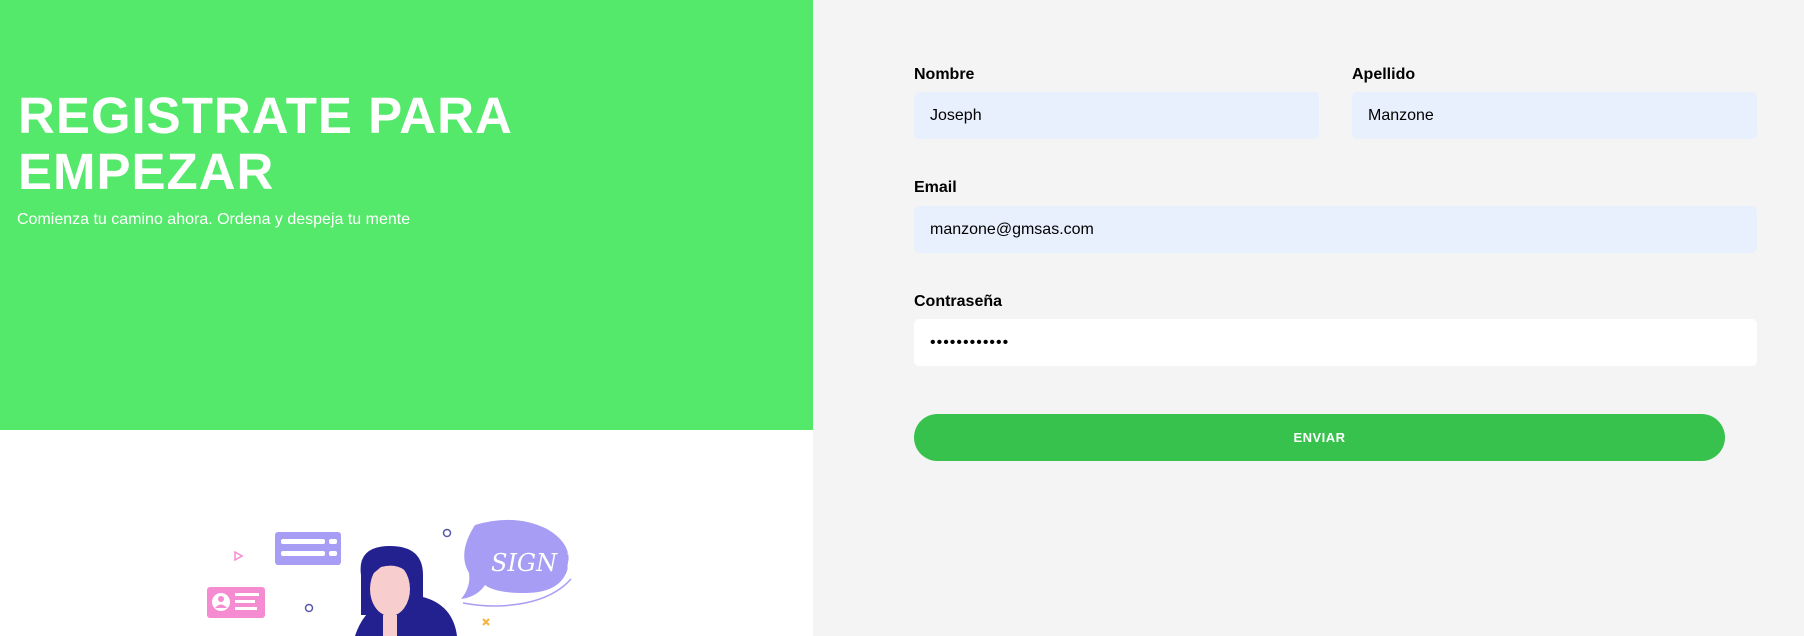  What do you see at coordinates (546, 563) in the screenshot?
I see `speech-bubble-text: SIGN UP` at bounding box center [546, 563].